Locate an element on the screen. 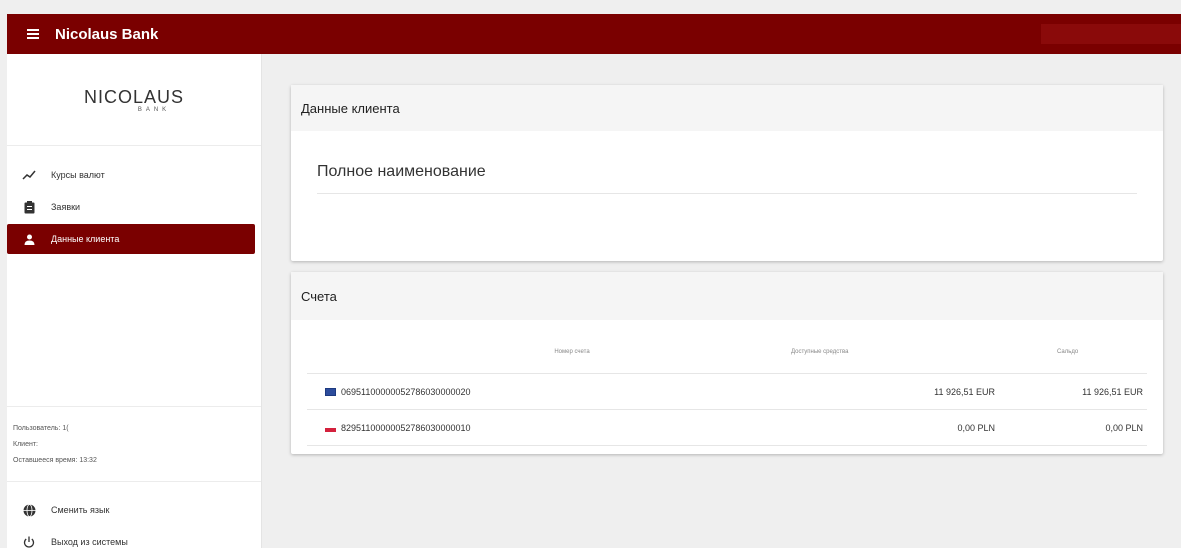  header-user-area is located at coordinates (1111, 34).